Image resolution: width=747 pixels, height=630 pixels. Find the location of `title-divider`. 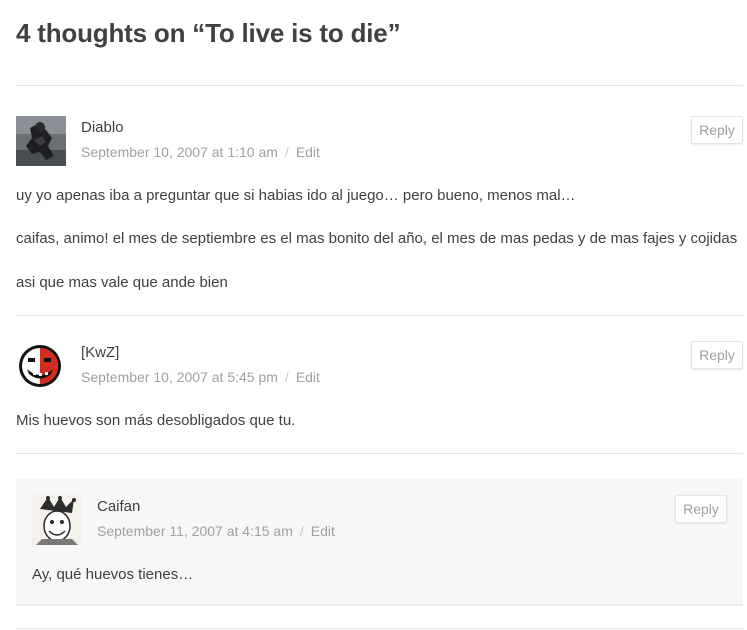

title-divider is located at coordinates (379, 85).